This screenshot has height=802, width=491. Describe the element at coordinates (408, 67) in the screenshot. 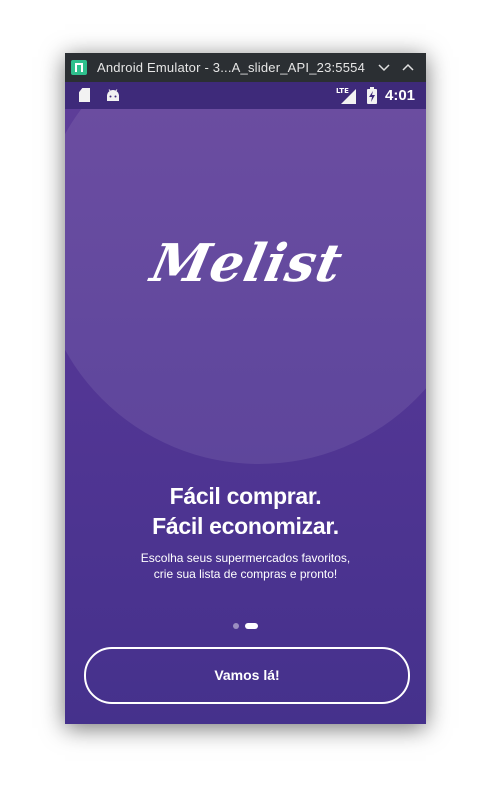

I see `chevron-up-icon` at that location.